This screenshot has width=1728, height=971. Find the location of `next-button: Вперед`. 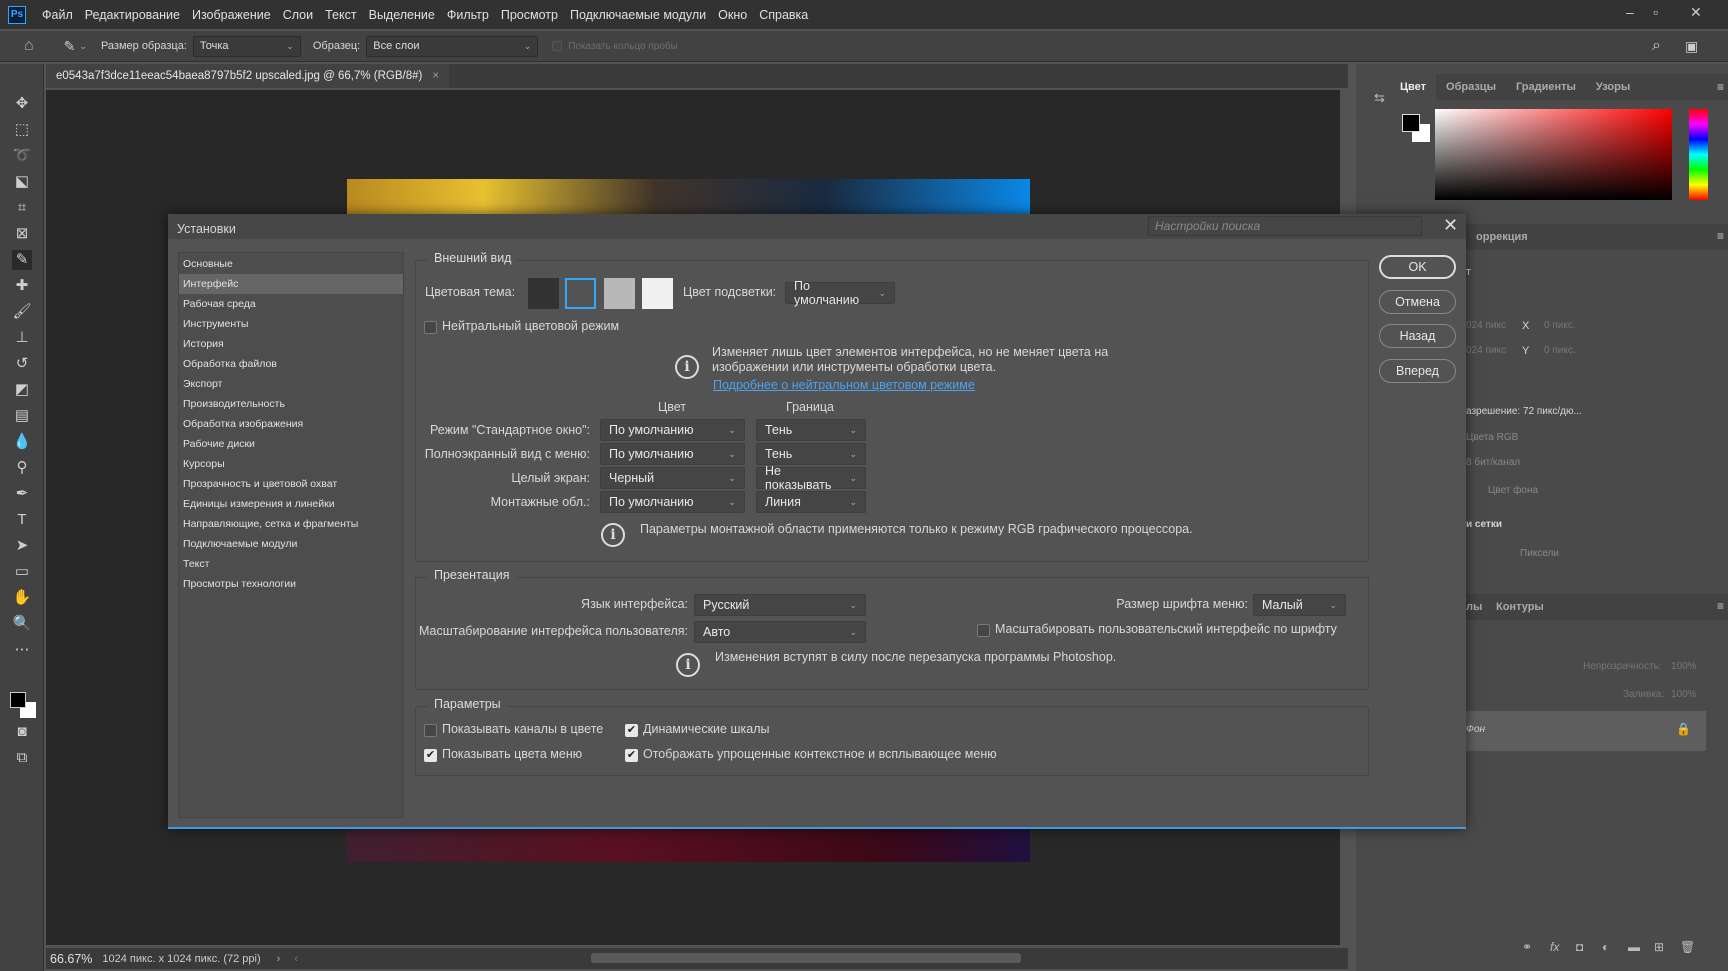

next-button: Вперед is located at coordinates (1417, 371).